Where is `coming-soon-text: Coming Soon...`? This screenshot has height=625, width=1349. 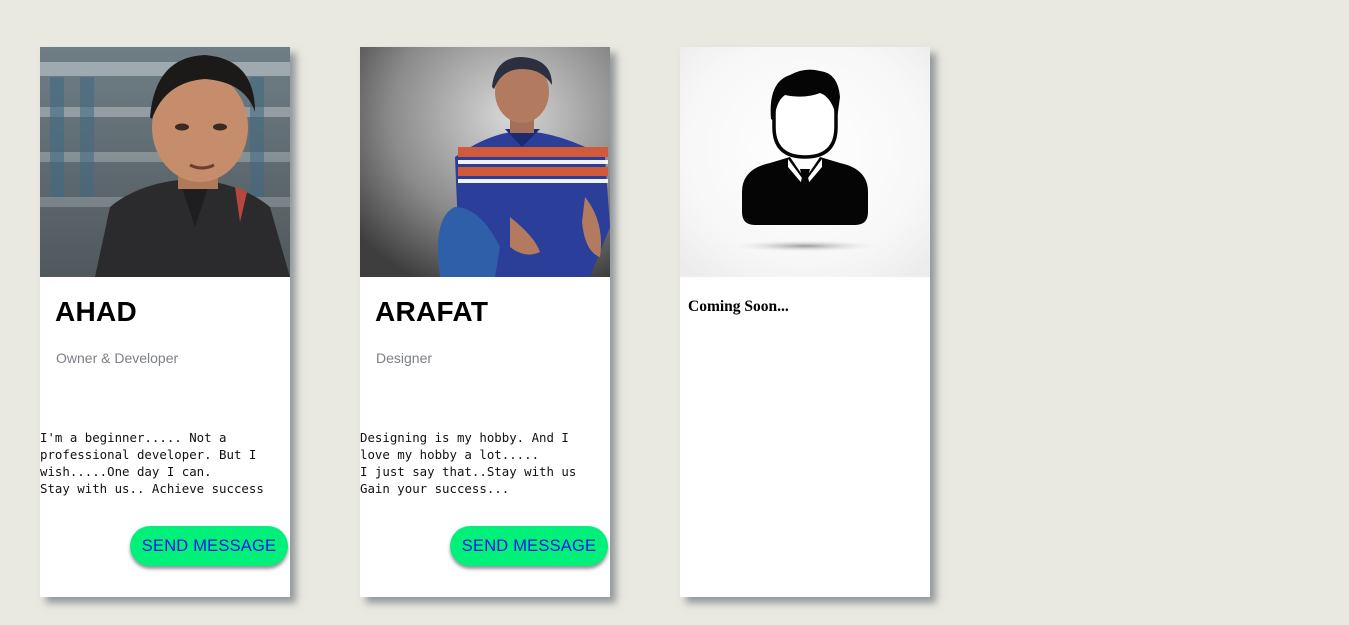
coming-soon-text: Coming Soon... is located at coordinates (738, 306).